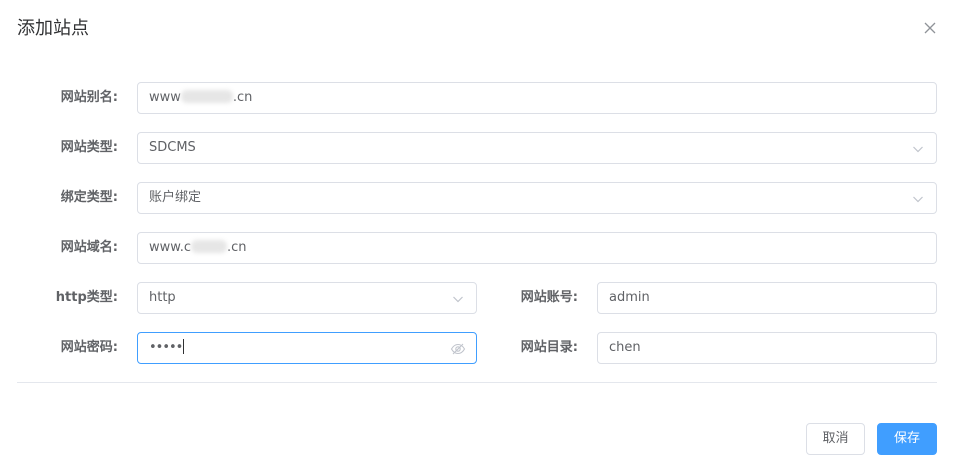 Image resolution: width=957 pixels, height=476 pixels. What do you see at coordinates (89, 147) in the screenshot?
I see `site-type-label: 网站类型:` at bounding box center [89, 147].